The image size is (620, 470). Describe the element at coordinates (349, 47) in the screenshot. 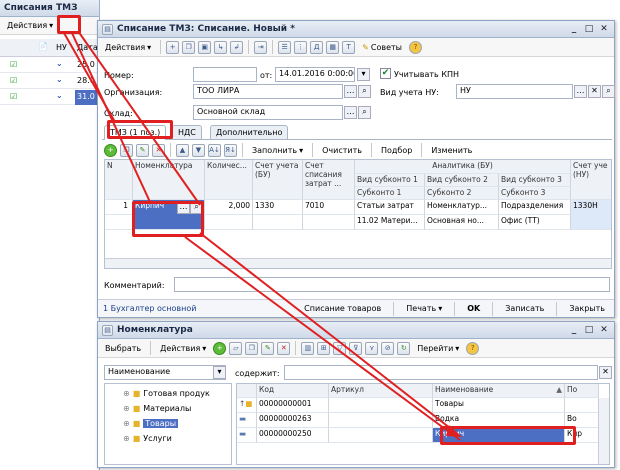

I see `filter-icon: Т` at that location.